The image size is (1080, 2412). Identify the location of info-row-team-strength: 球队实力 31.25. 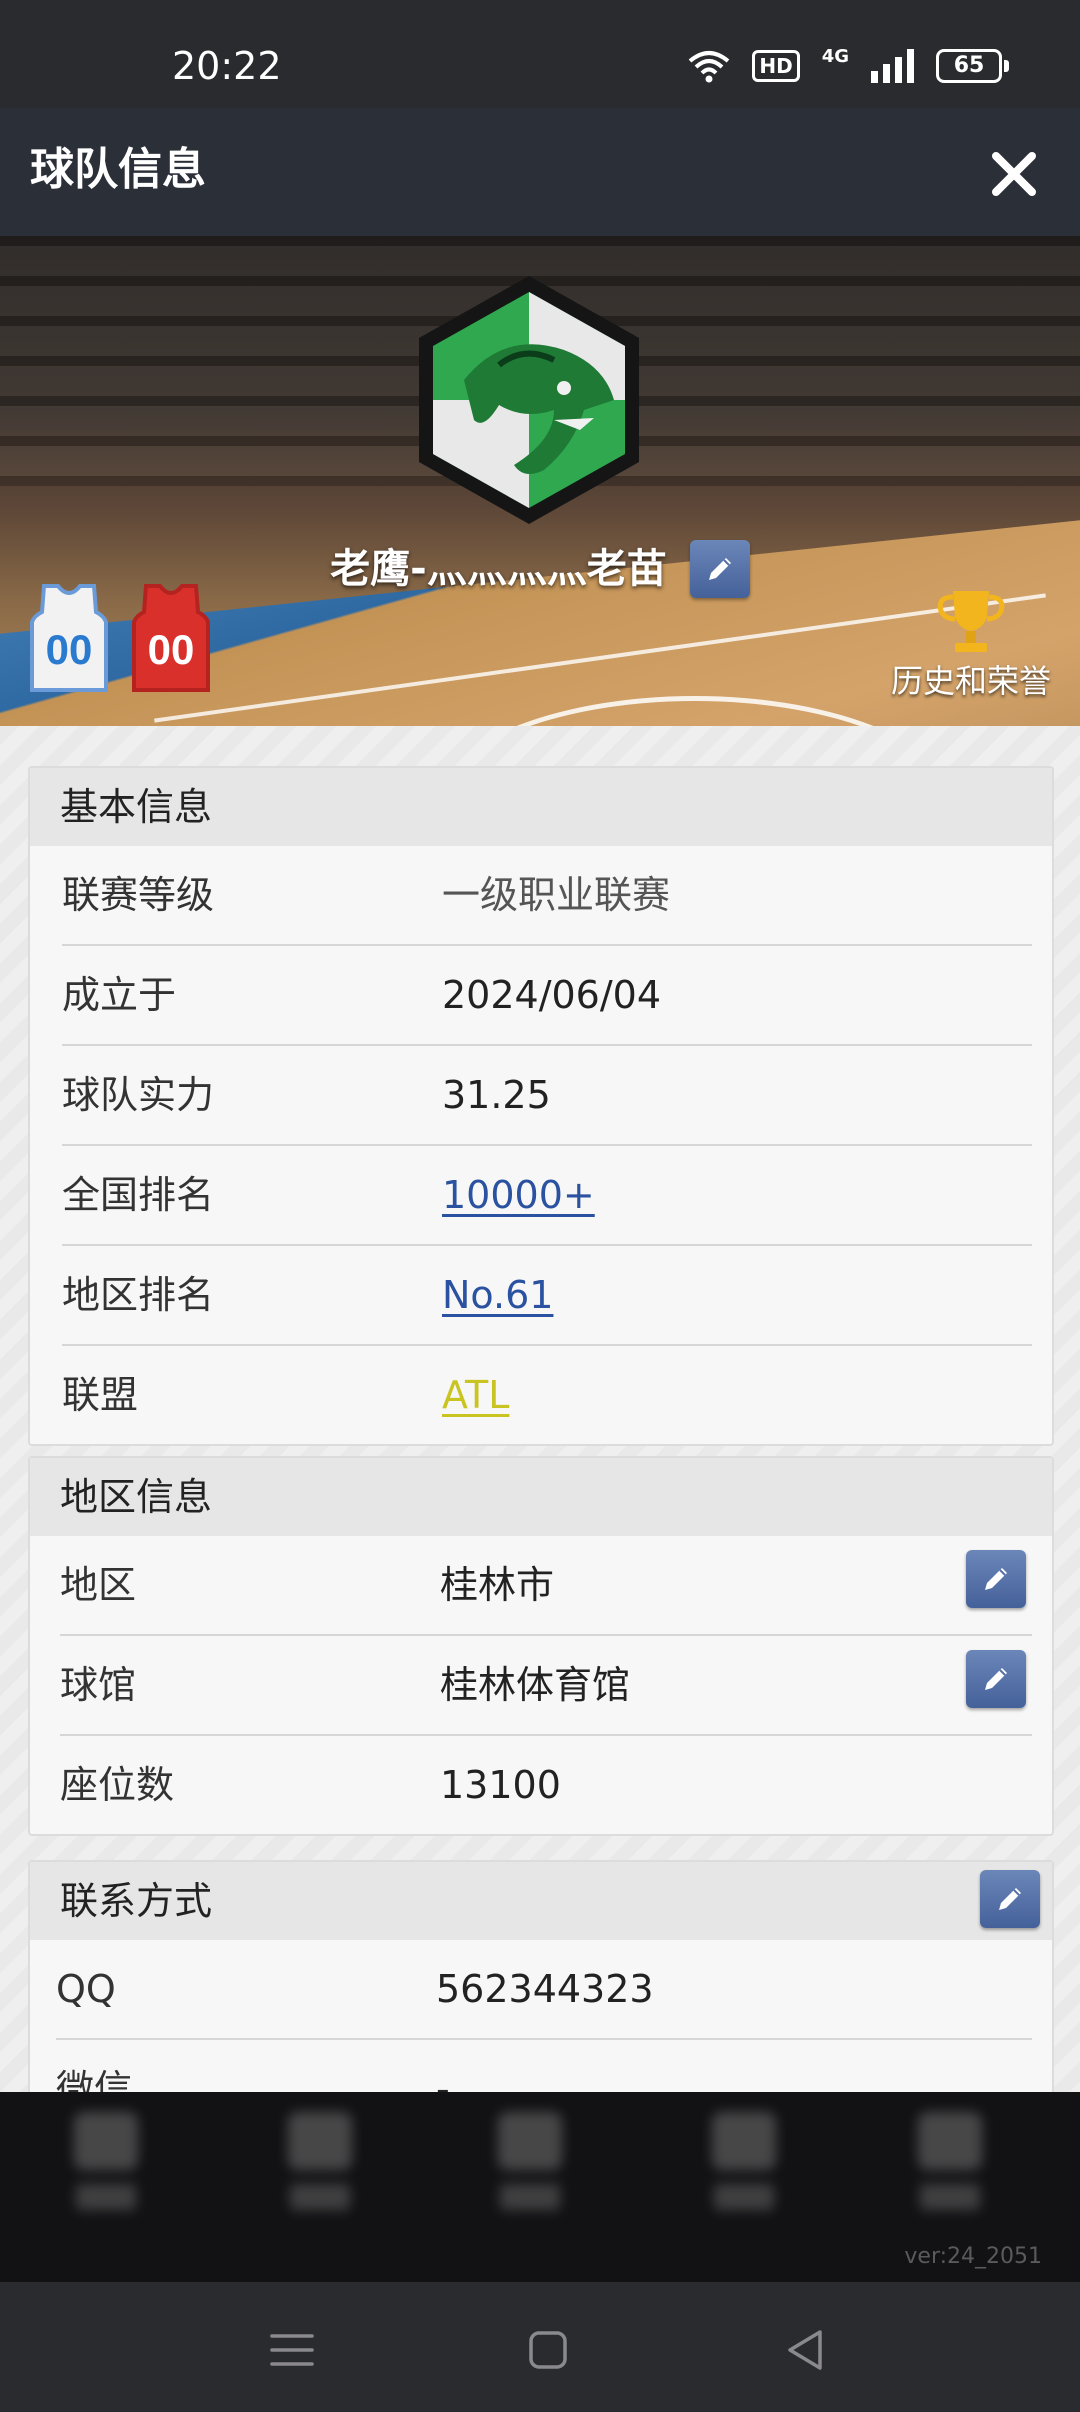
(547, 1096).